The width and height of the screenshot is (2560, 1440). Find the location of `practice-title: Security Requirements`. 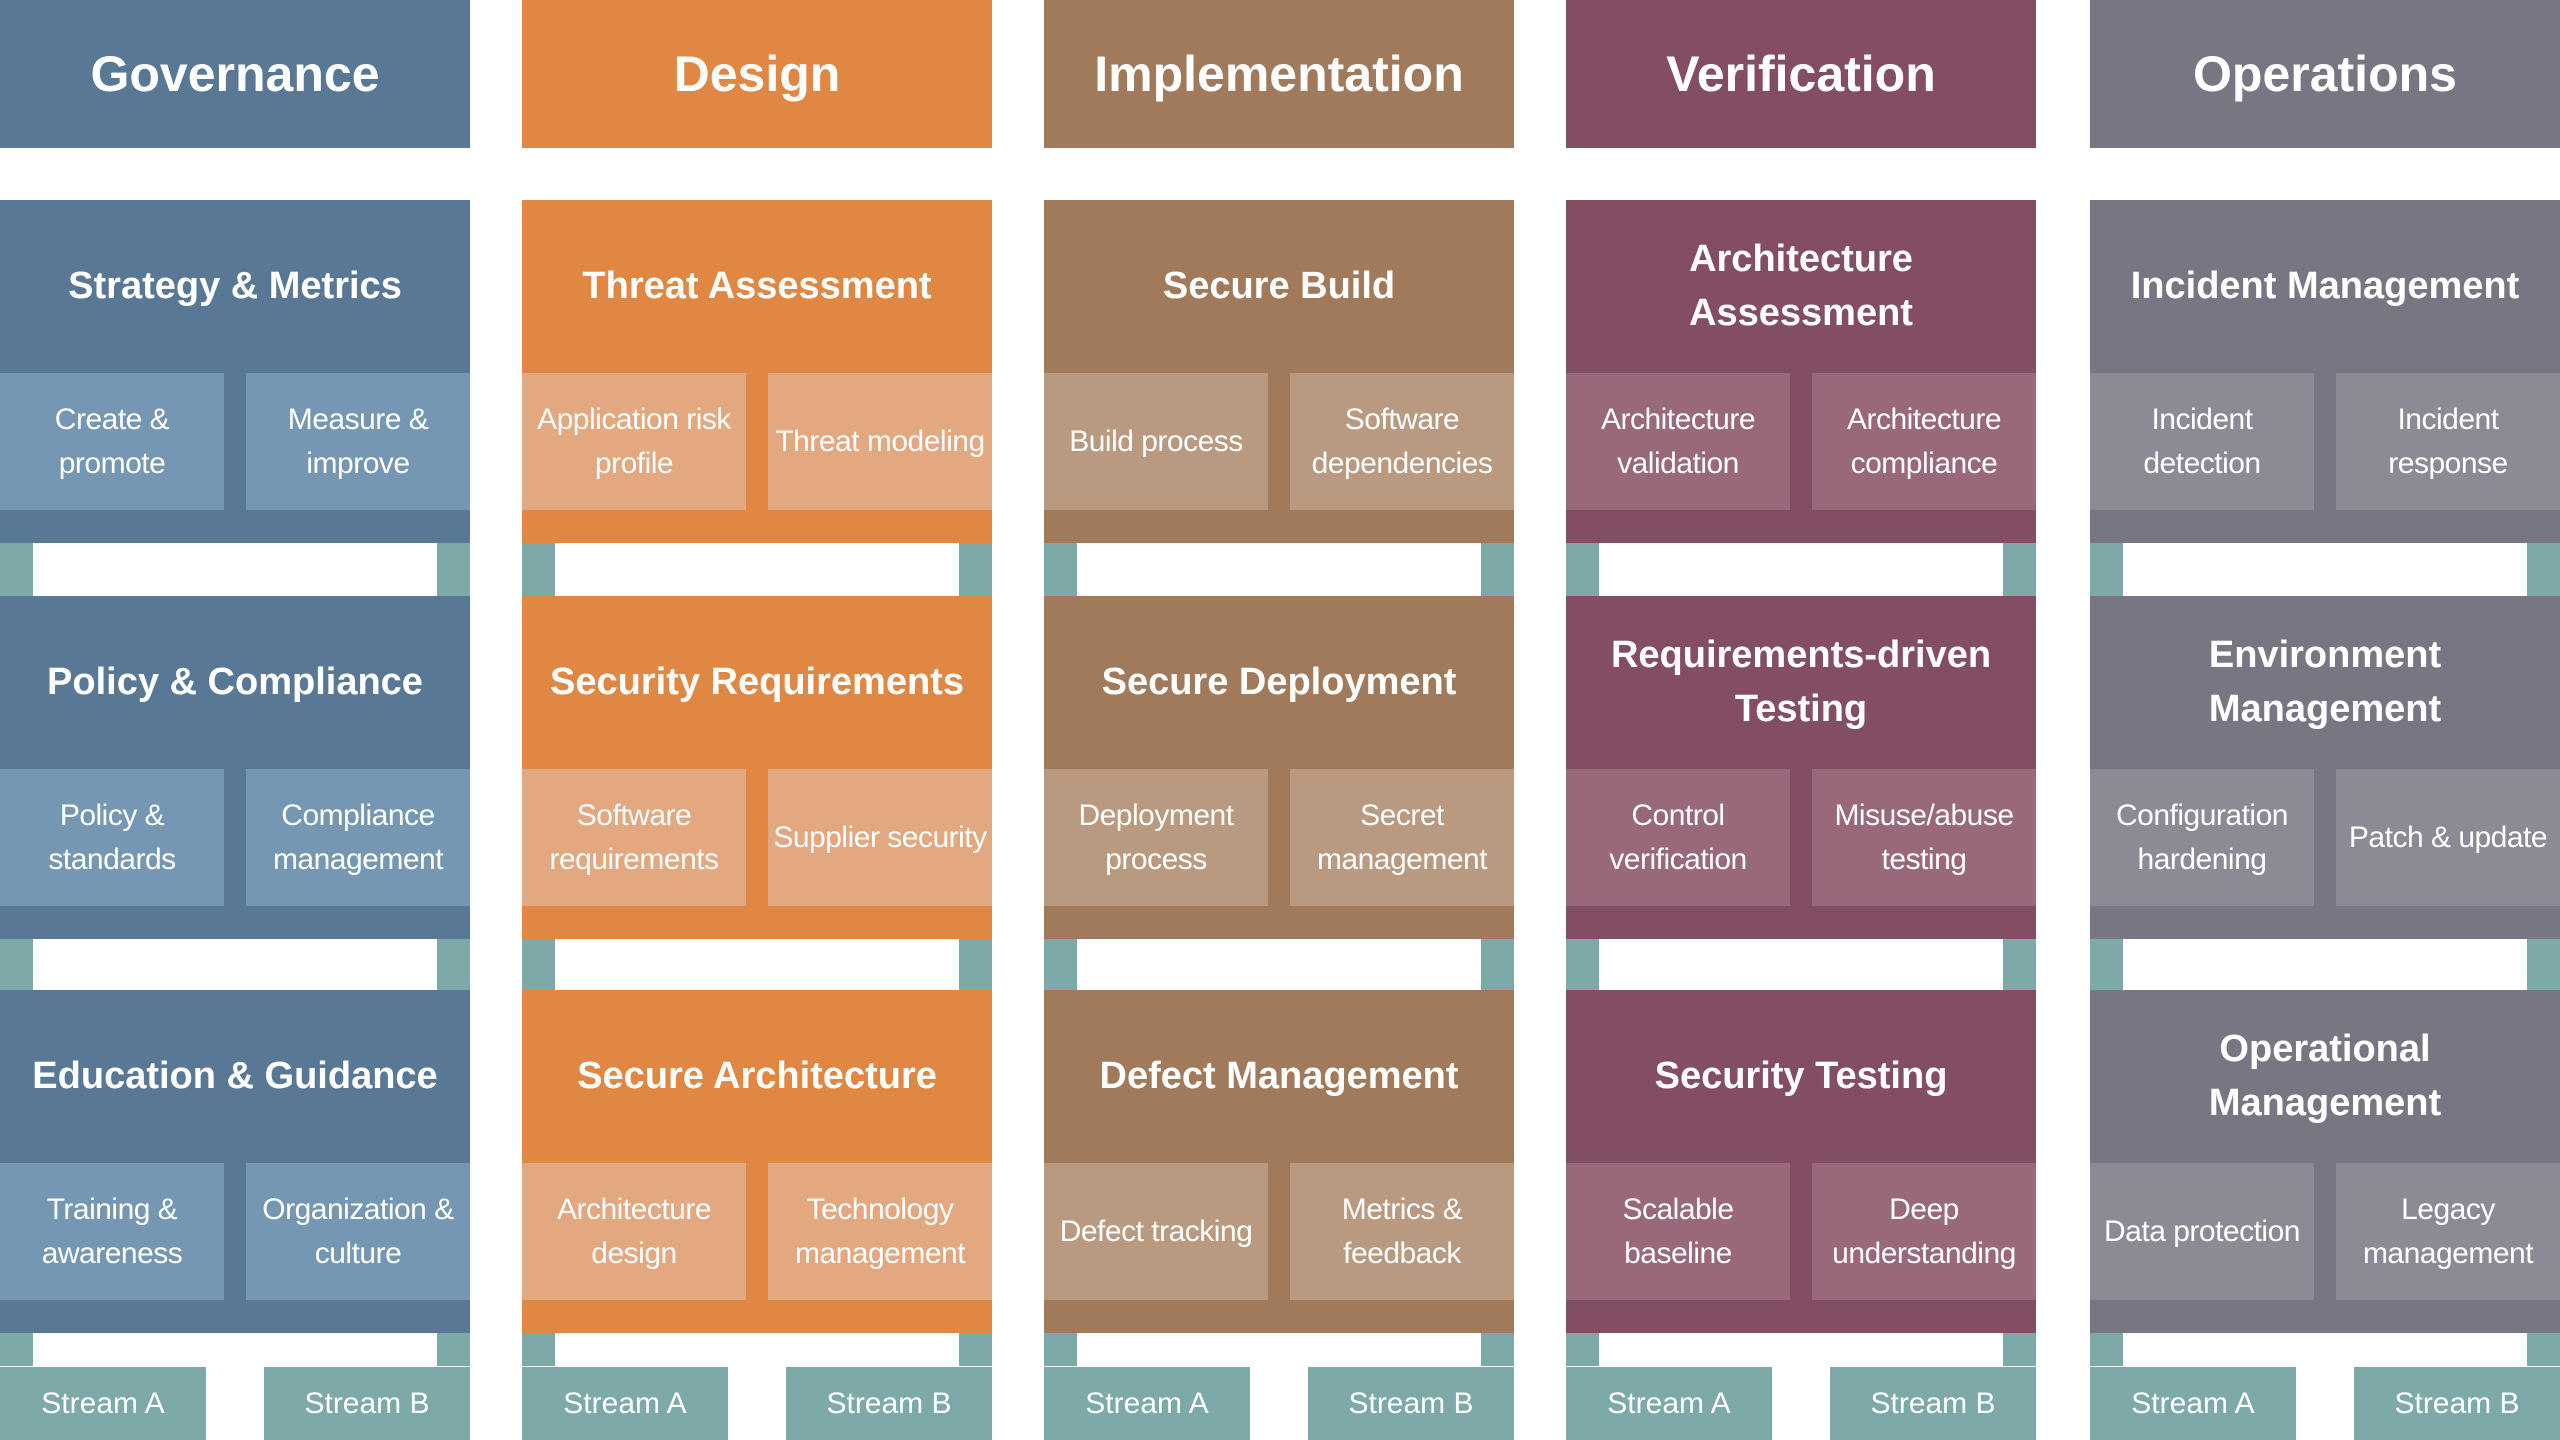

practice-title: Security Requirements is located at coordinates (757, 682).